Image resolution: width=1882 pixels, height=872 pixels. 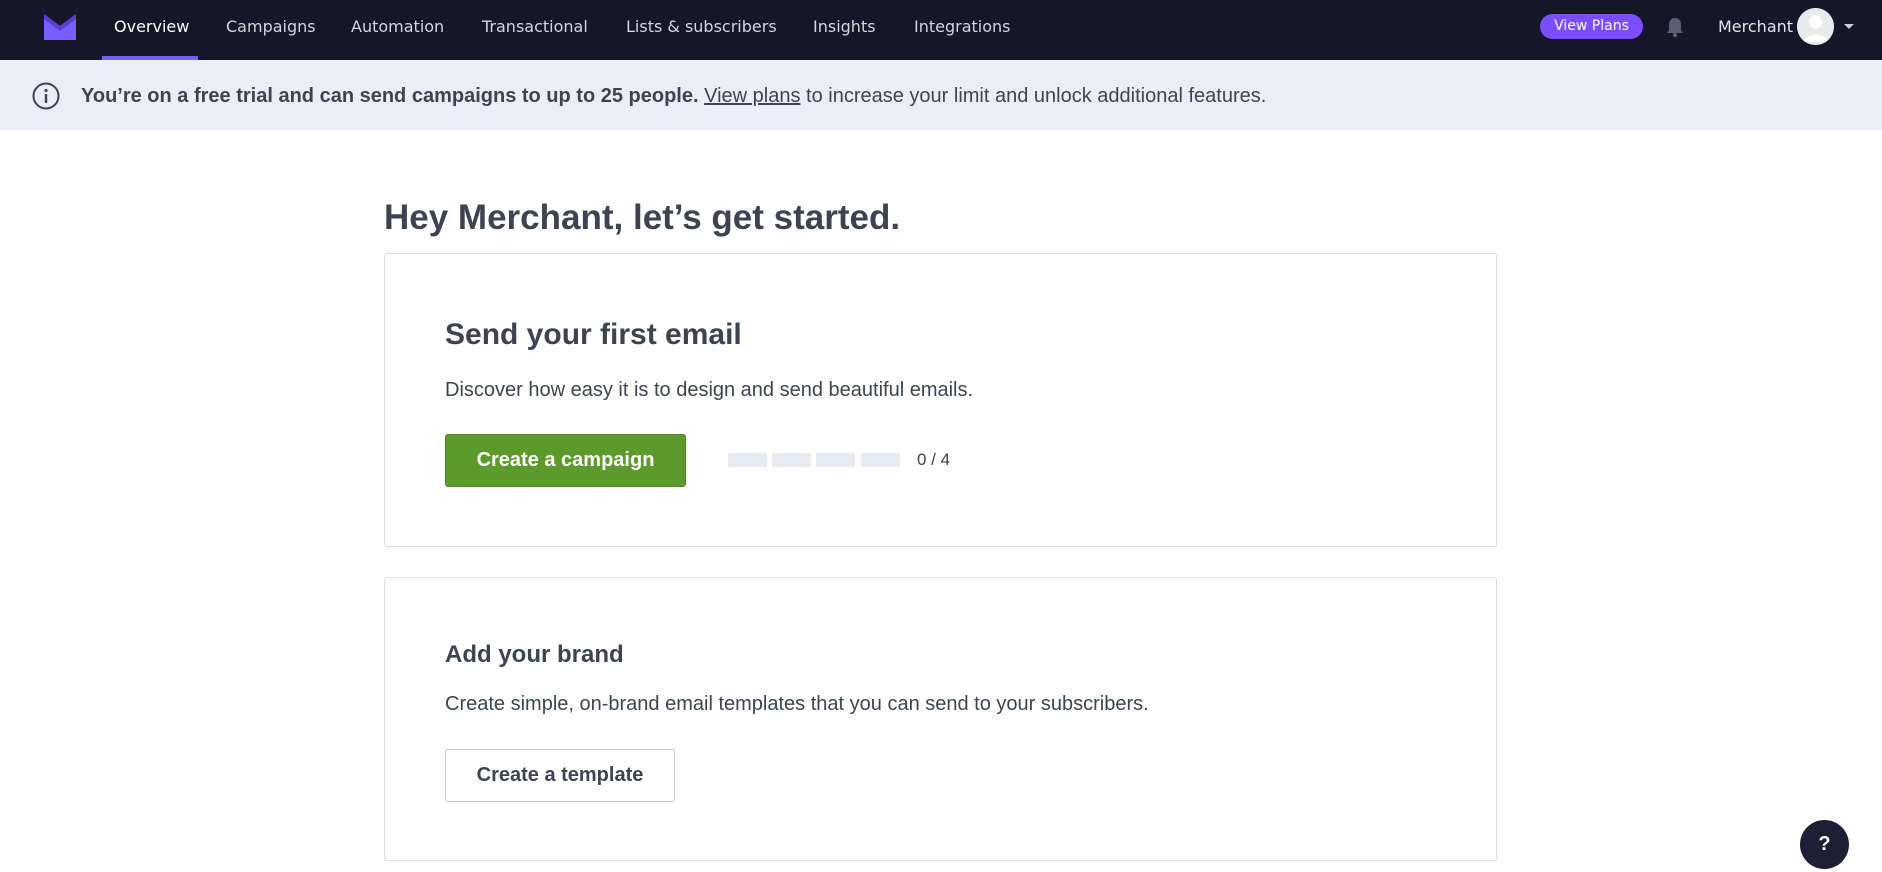 I want to click on tab-transactional: Transactional, so click(x=535, y=30).